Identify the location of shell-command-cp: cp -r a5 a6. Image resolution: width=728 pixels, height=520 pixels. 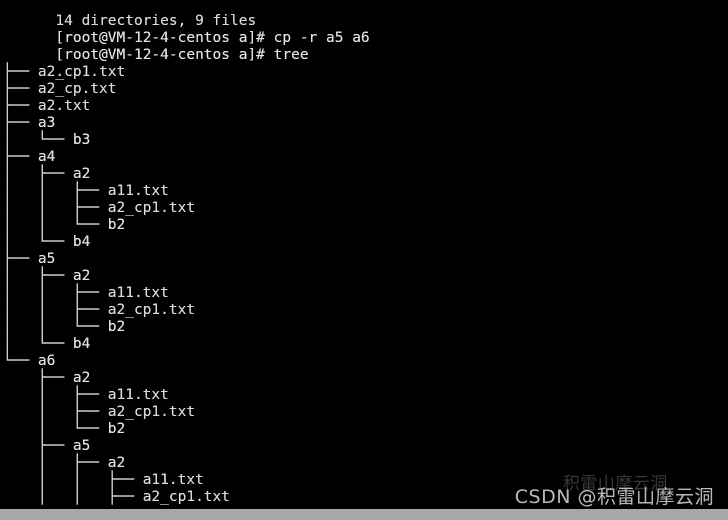
(317, 38).